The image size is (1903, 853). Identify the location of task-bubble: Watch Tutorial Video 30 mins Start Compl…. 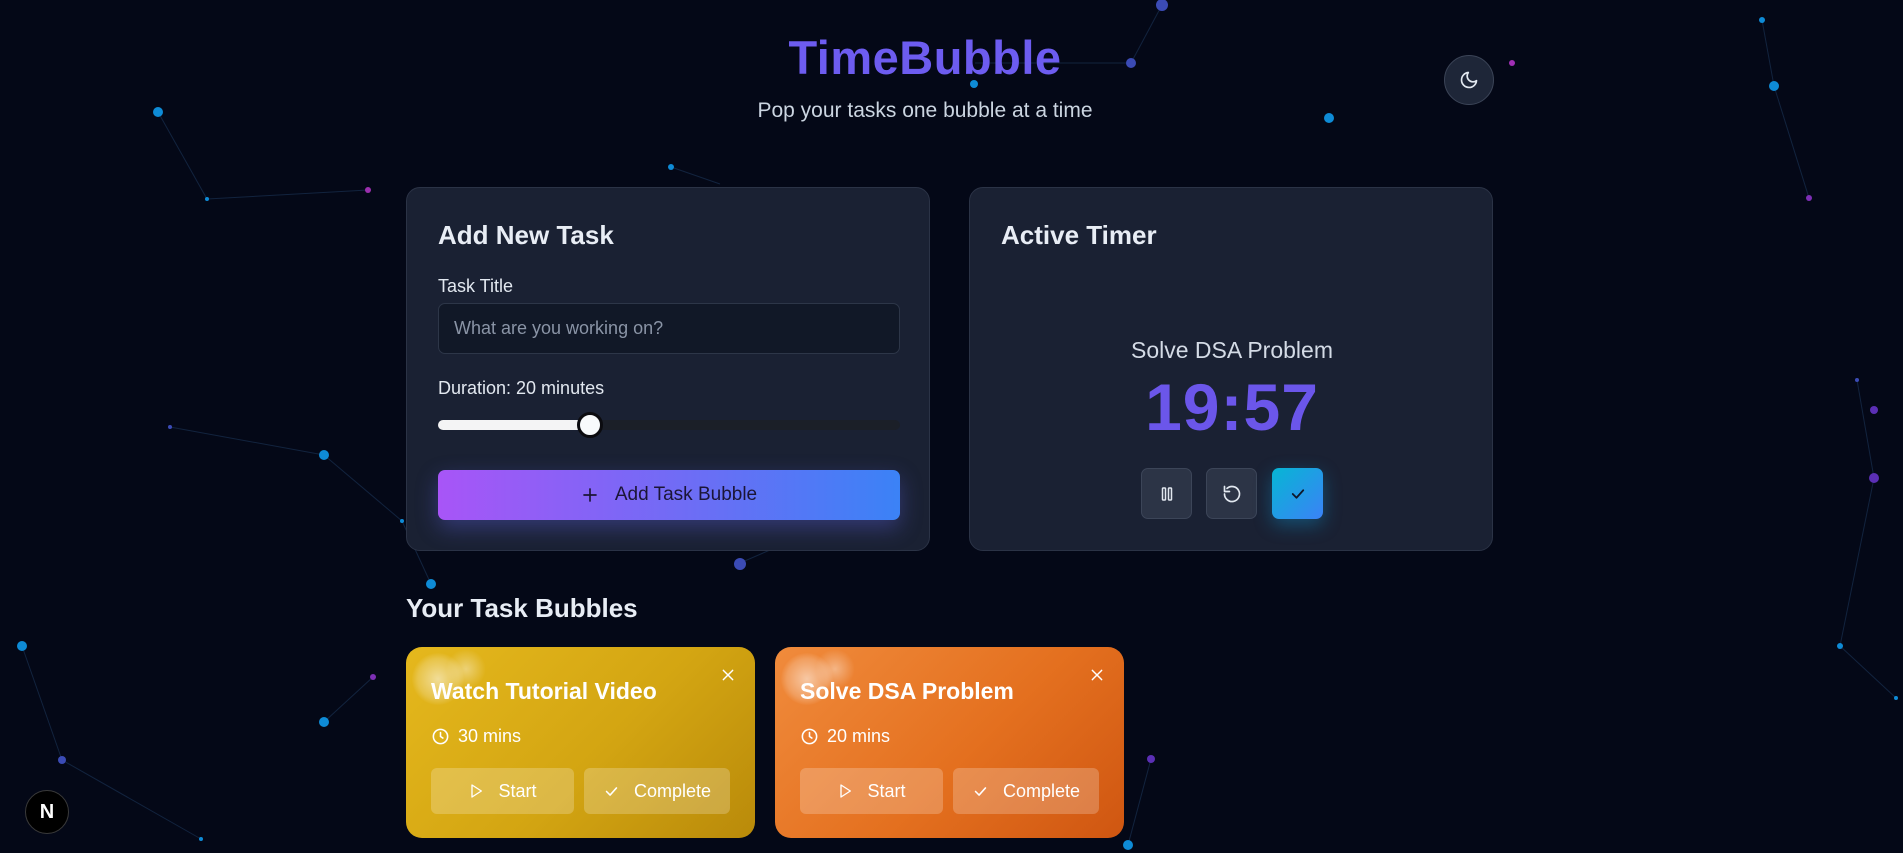
(580, 742).